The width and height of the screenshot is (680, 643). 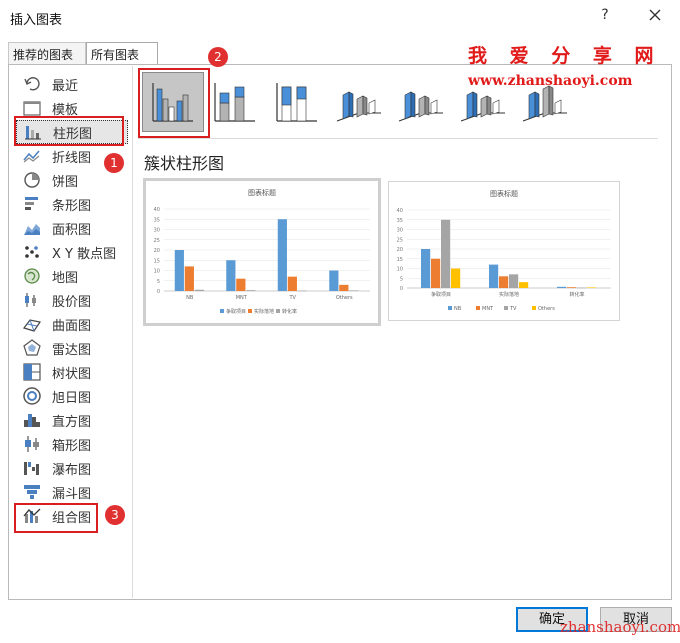 I want to click on subtype-3d-100-stacked-column, so click(x=483, y=102).